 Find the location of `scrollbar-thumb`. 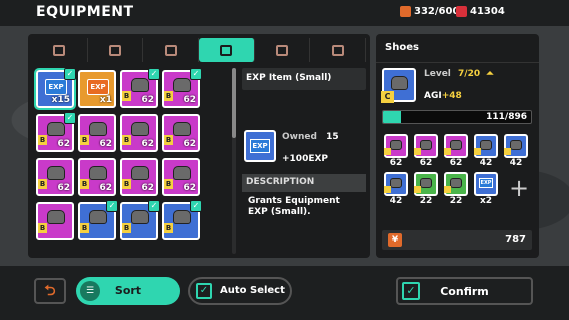

scrollbar-thumb is located at coordinates (234, 103).